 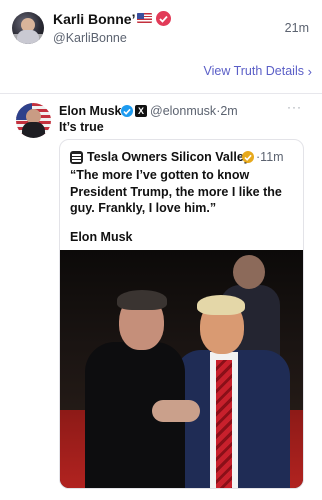 I want to click on x-logo-icon: X, so click(x=141, y=111).